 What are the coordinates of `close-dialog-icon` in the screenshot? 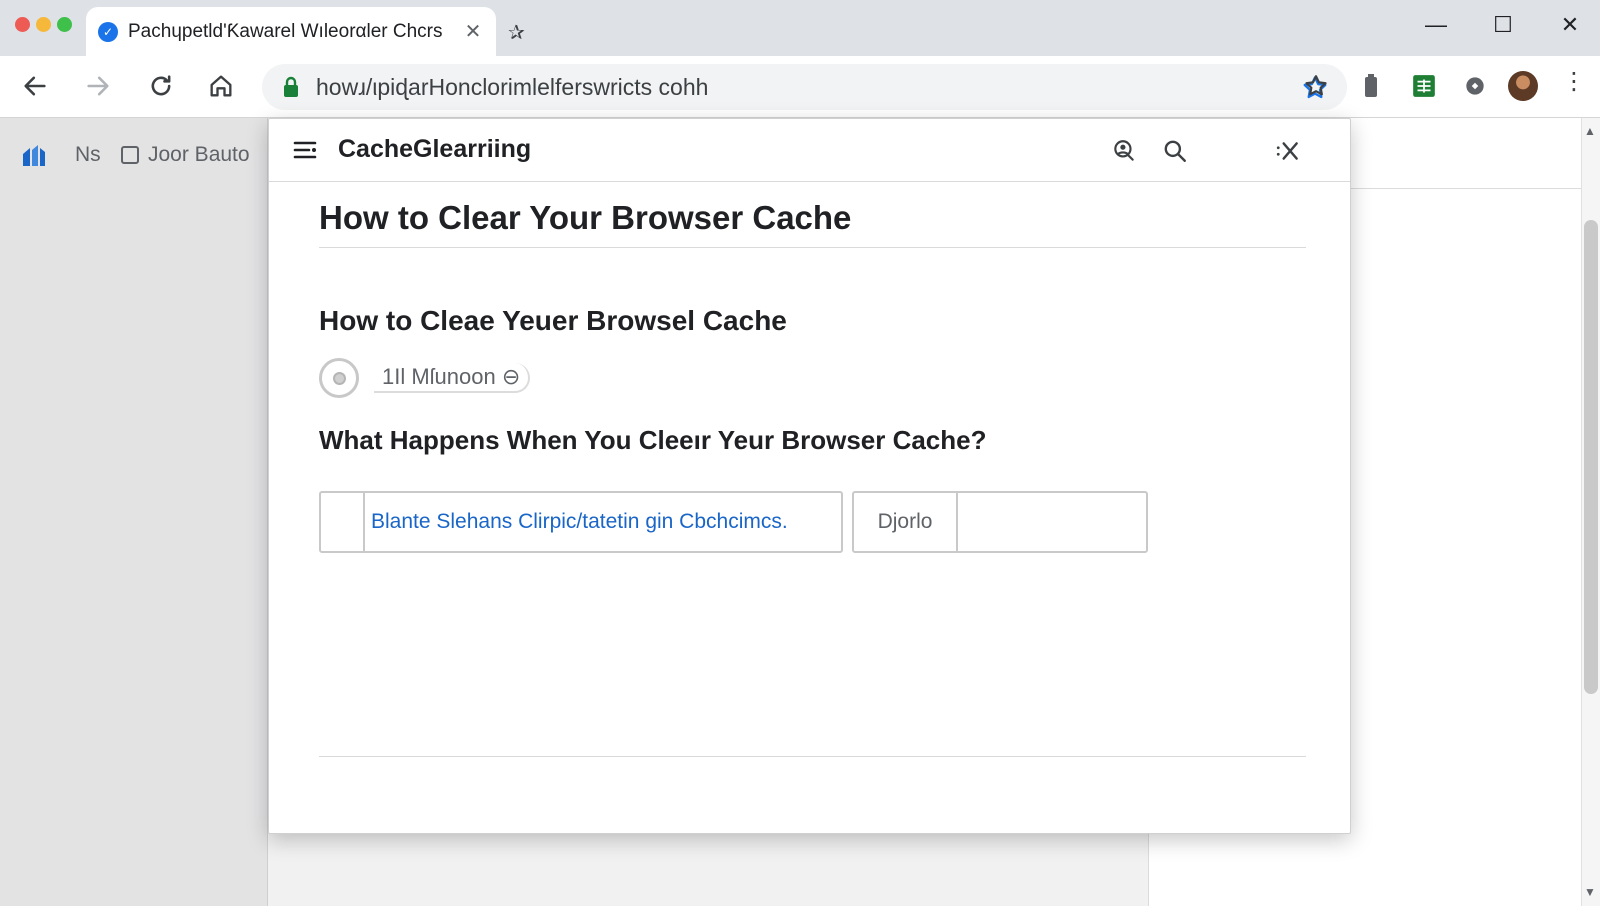 It's located at (1288, 151).